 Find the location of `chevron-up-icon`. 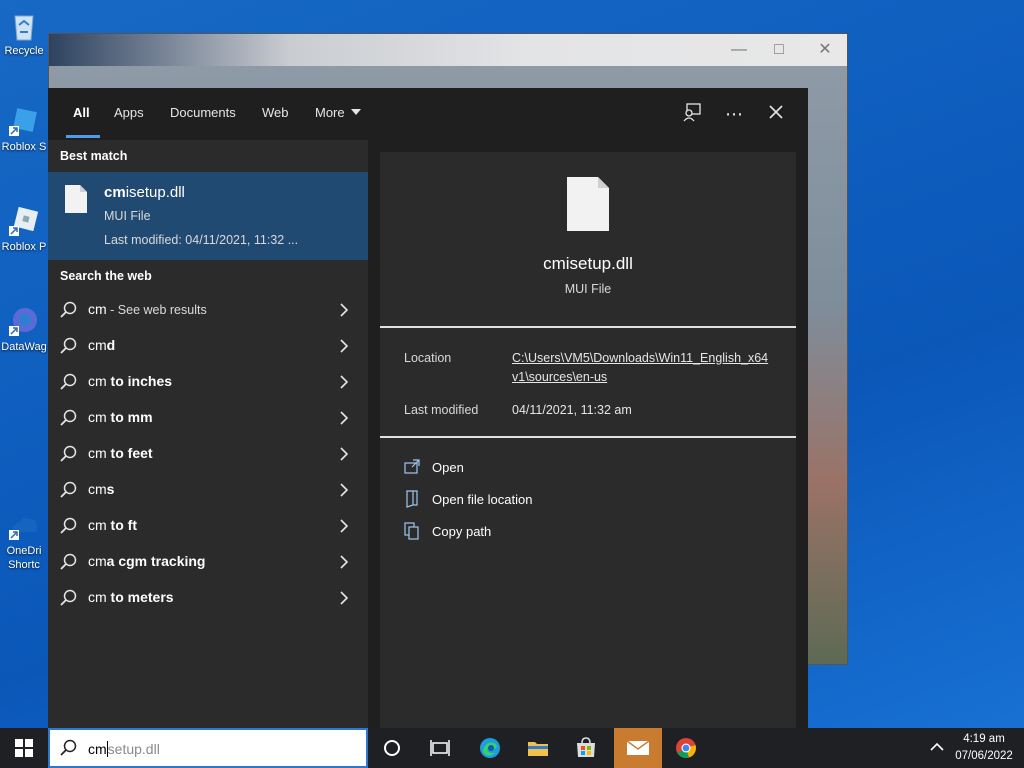

chevron-up-icon is located at coordinates (937, 747).